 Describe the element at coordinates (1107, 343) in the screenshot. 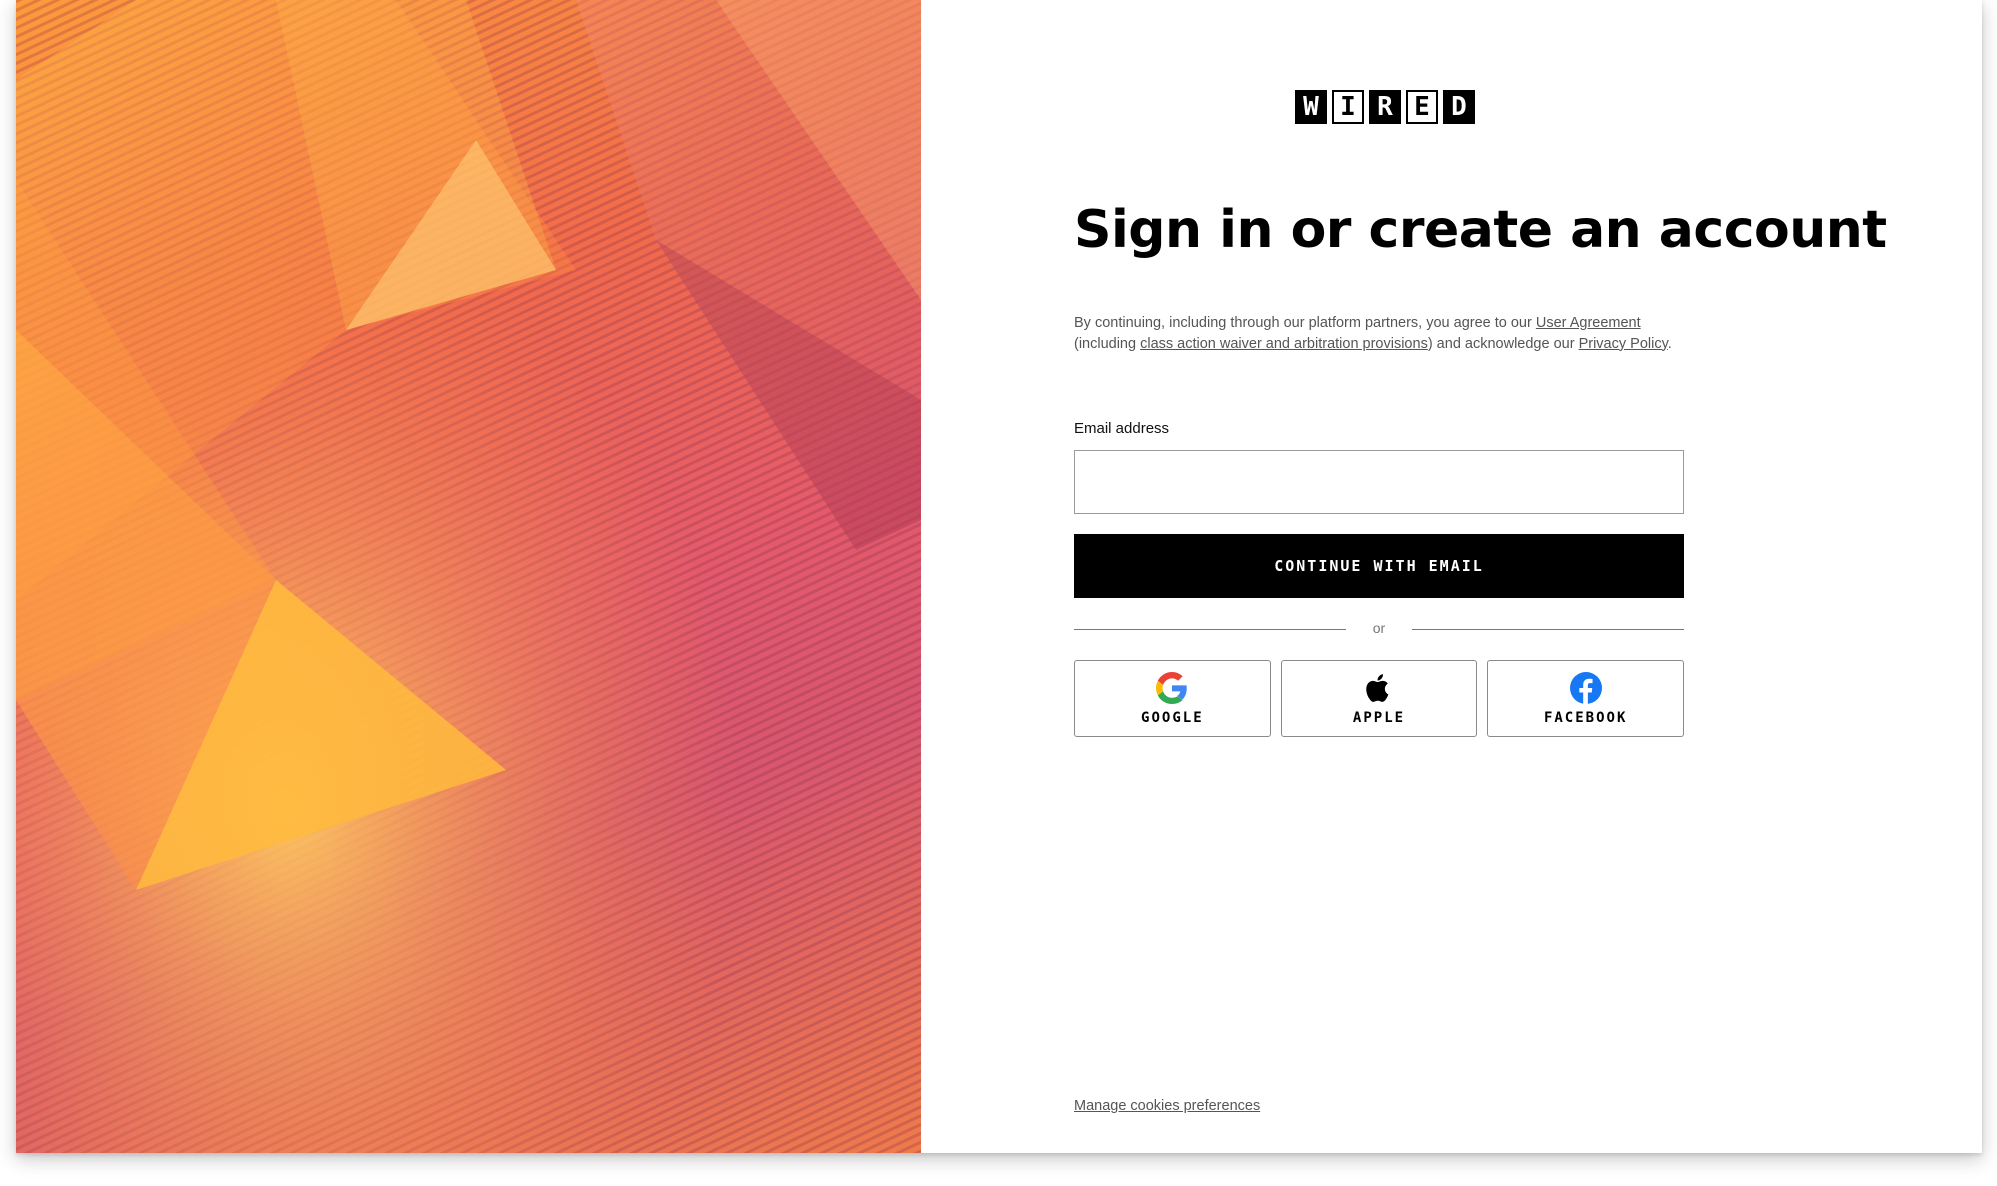

I see `legal-text: (including` at that location.